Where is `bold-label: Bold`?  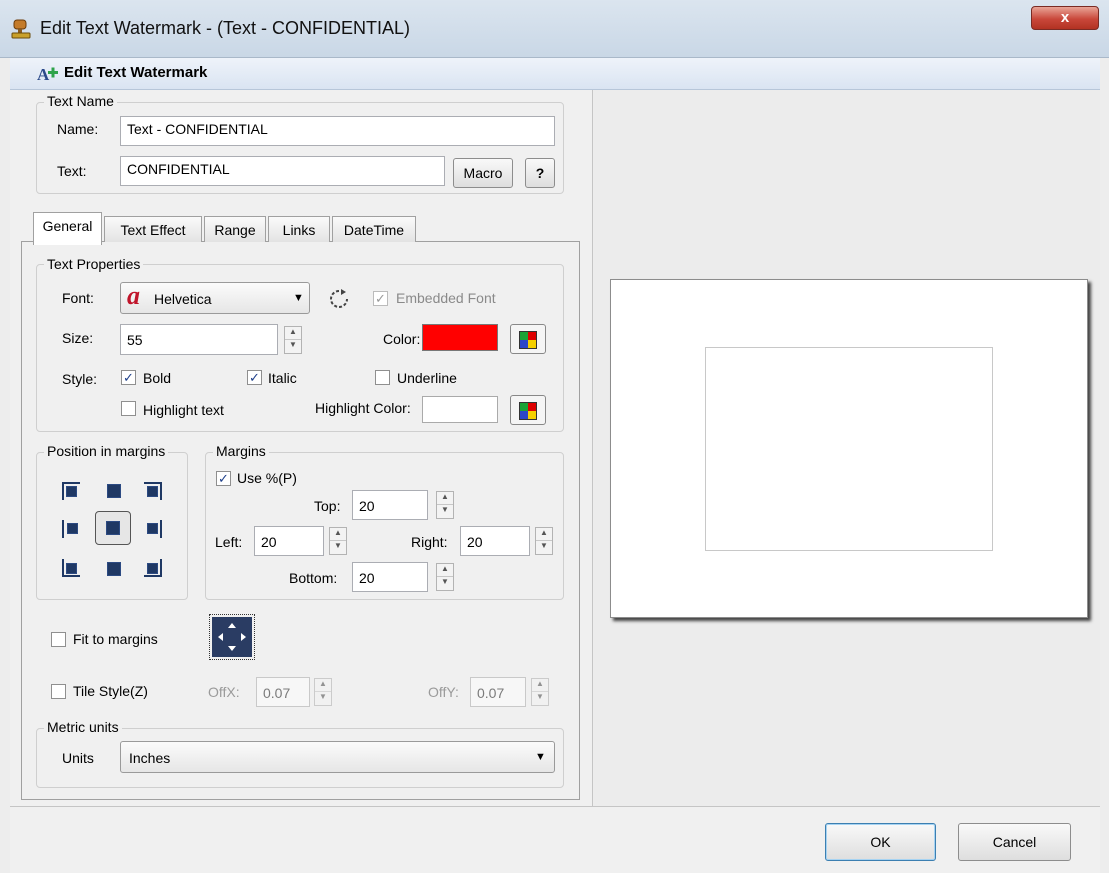
bold-label: Bold is located at coordinates (157, 378).